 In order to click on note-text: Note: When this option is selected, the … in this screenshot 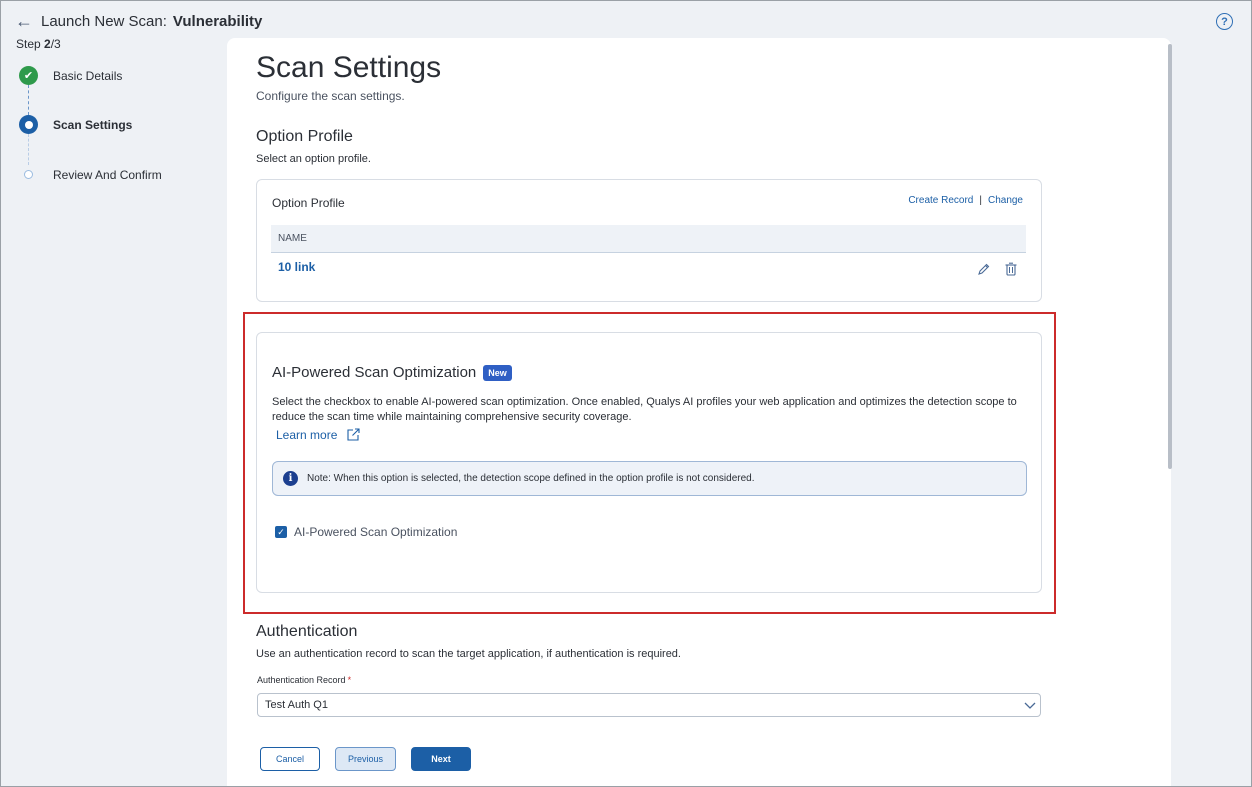, I will do `click(531, 478)`.